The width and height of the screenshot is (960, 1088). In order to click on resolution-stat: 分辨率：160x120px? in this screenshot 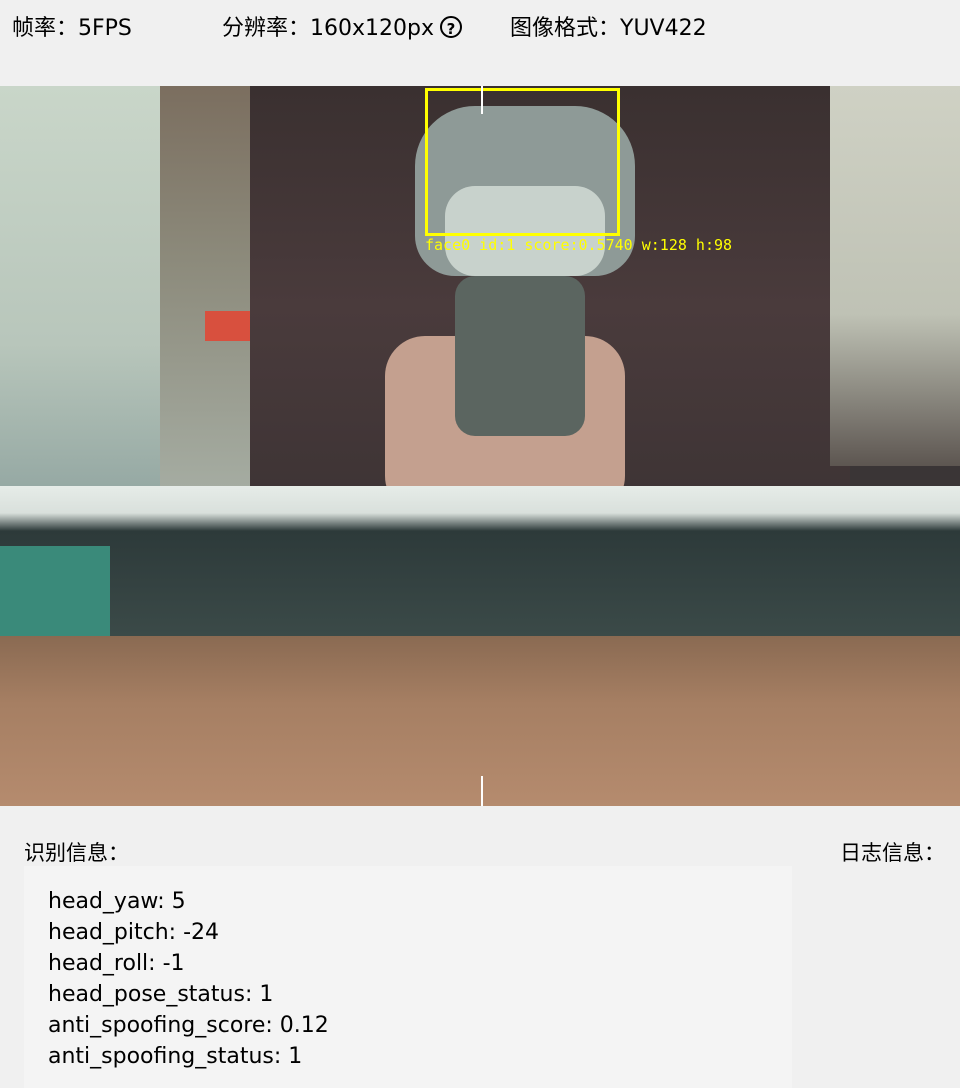, I will do `click(342, 29)`.